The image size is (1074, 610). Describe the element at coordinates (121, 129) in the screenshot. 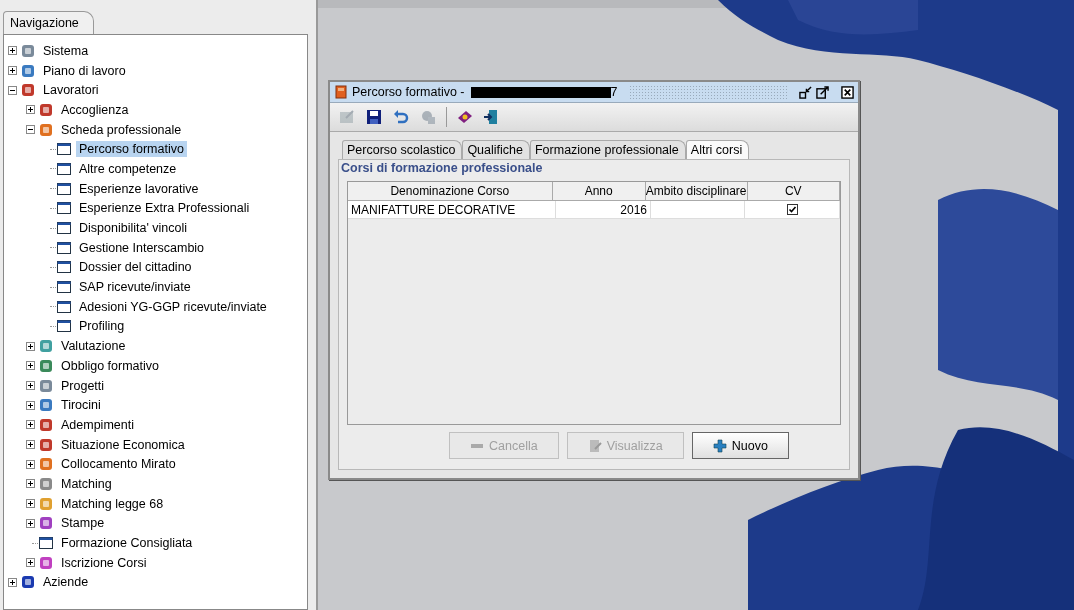

I see `tree-item: Scheda professionale` at that location.